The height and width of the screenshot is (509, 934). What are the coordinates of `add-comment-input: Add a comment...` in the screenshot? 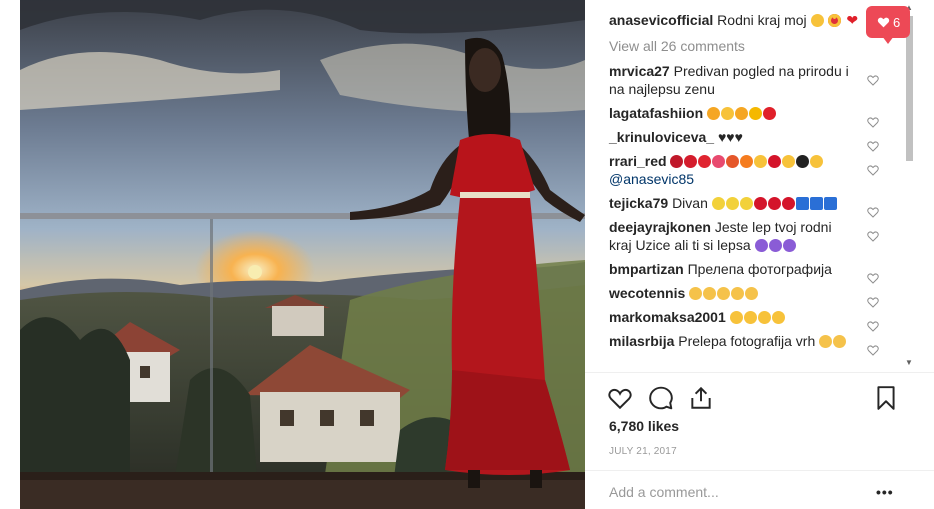 It's located at (664, 492).